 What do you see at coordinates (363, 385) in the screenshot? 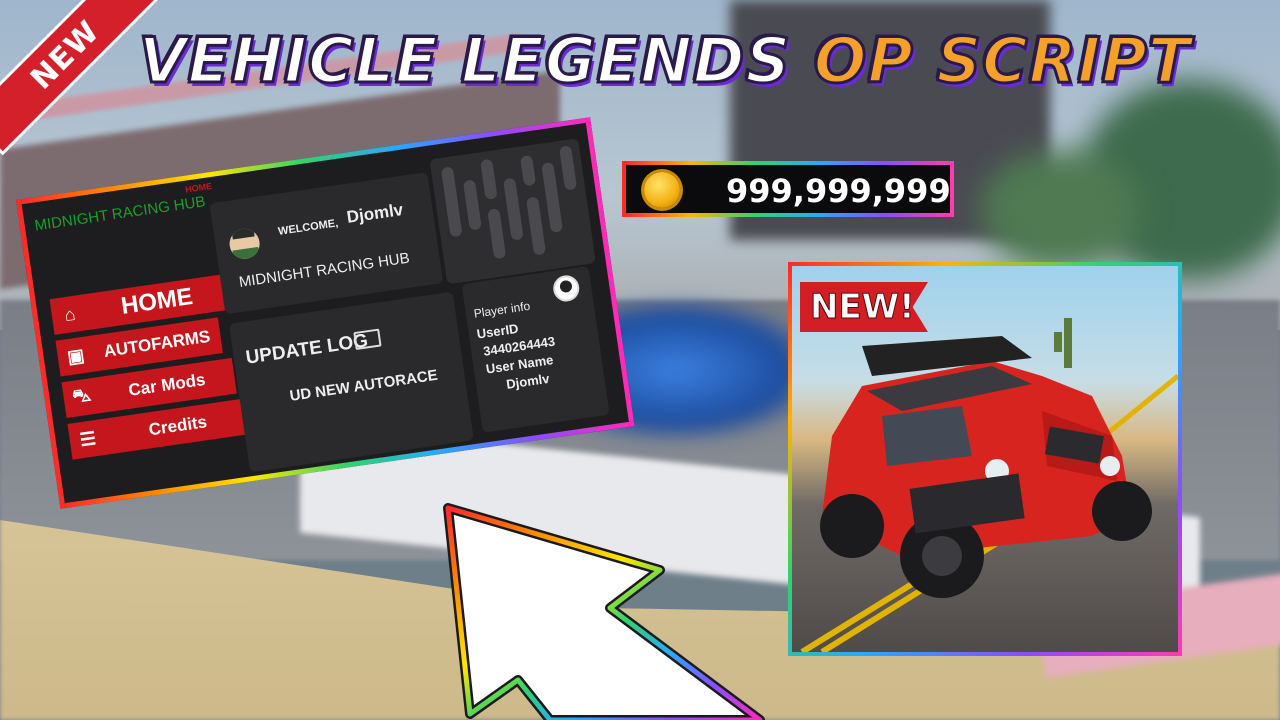
I see `update-log-entry: UD NEW AUTORACE` at bounding box center [363, 385].